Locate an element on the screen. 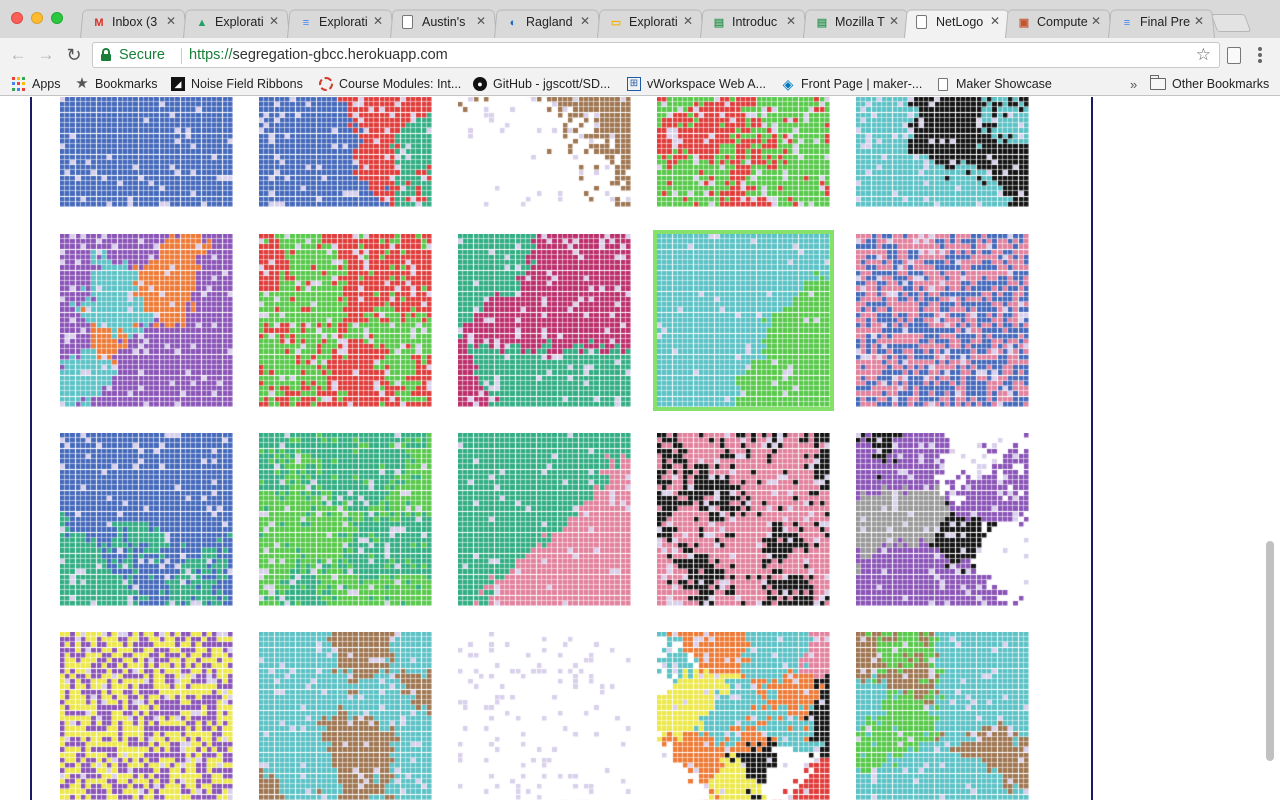 The height and width of the screenshot is (800, 1280). tab-title: Introduc is located at coordinates (755, 22).